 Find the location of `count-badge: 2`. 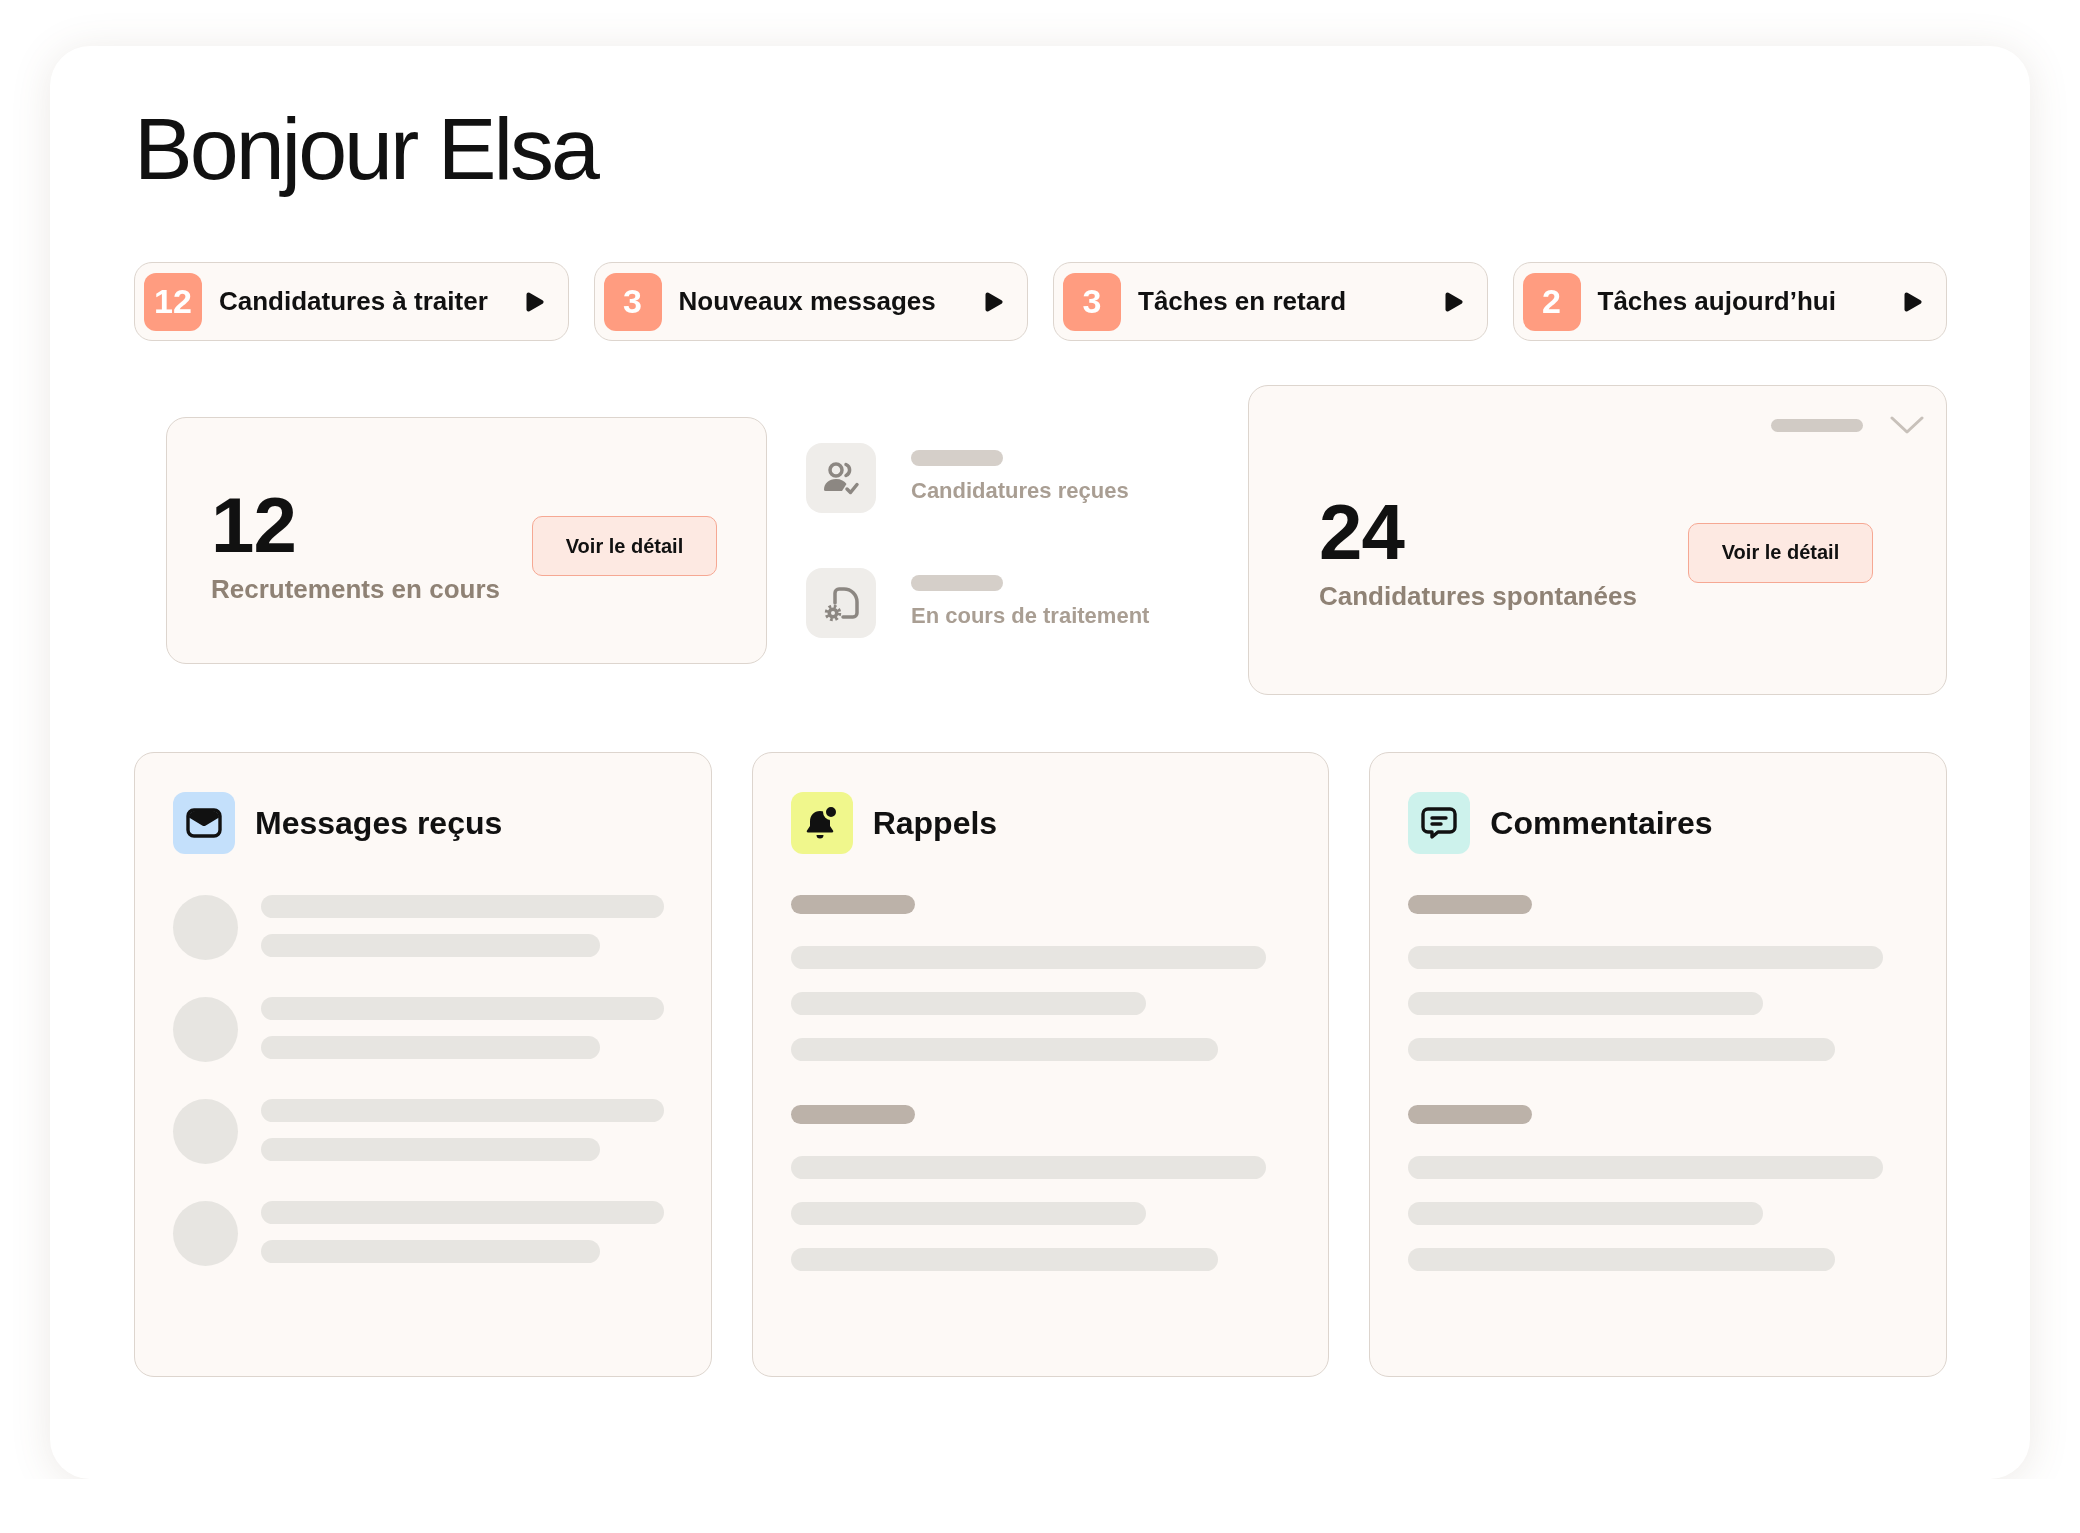

count-badge: 2 is located at coordinates (1551, 301).